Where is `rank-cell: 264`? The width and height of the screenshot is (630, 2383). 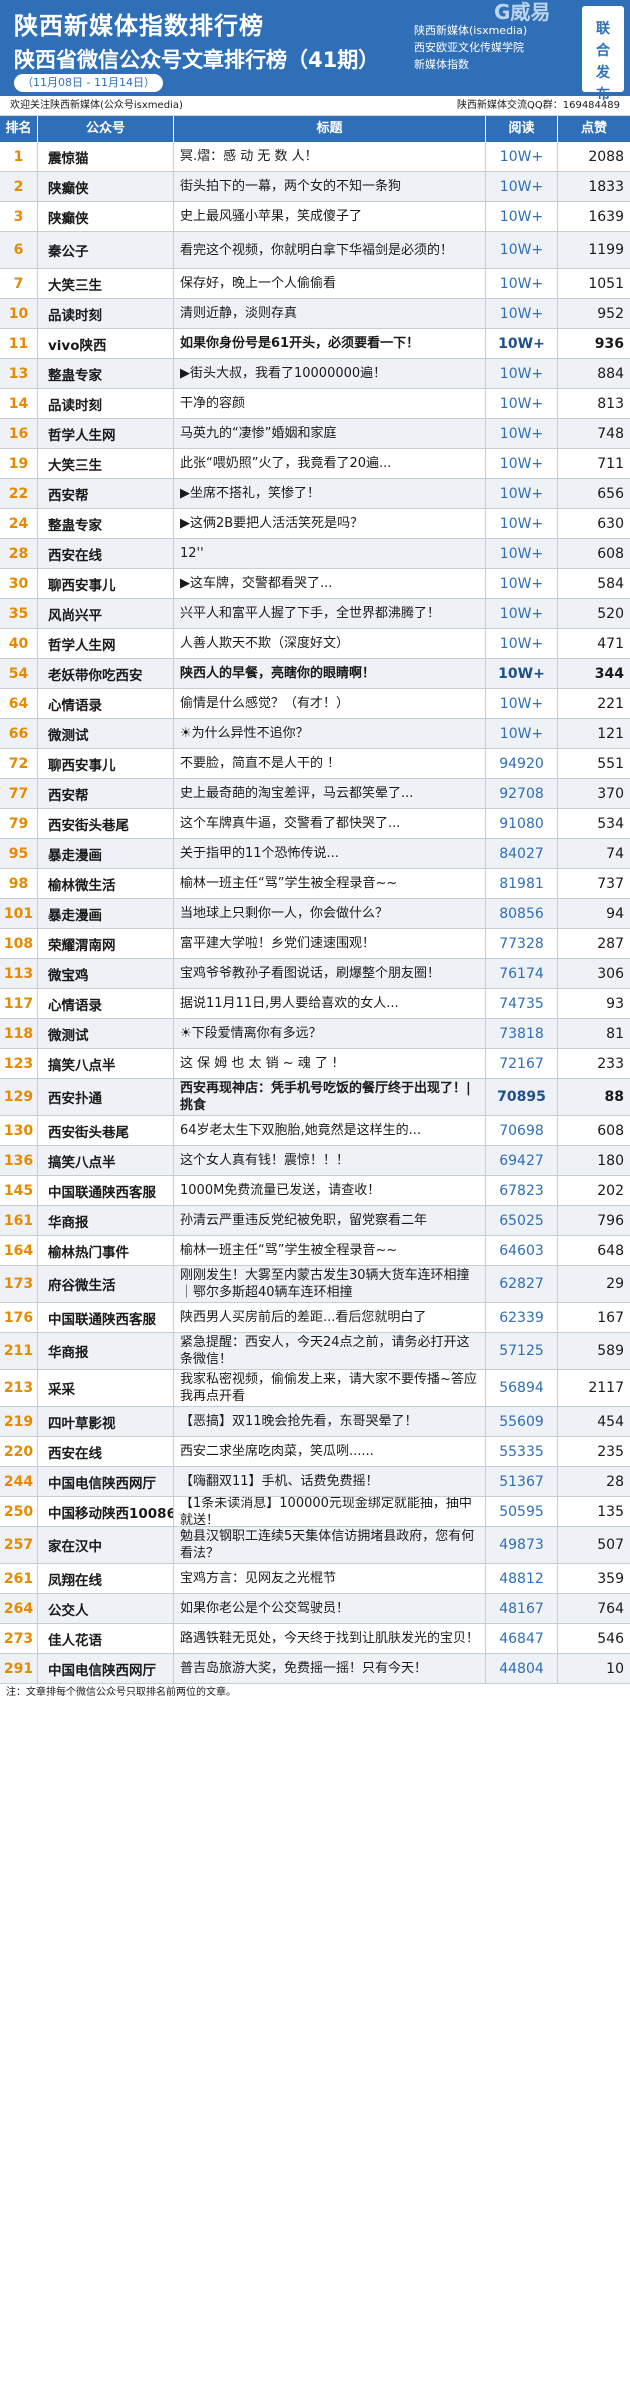
rank-cell: 264 is located at coordinates (19, 1608).